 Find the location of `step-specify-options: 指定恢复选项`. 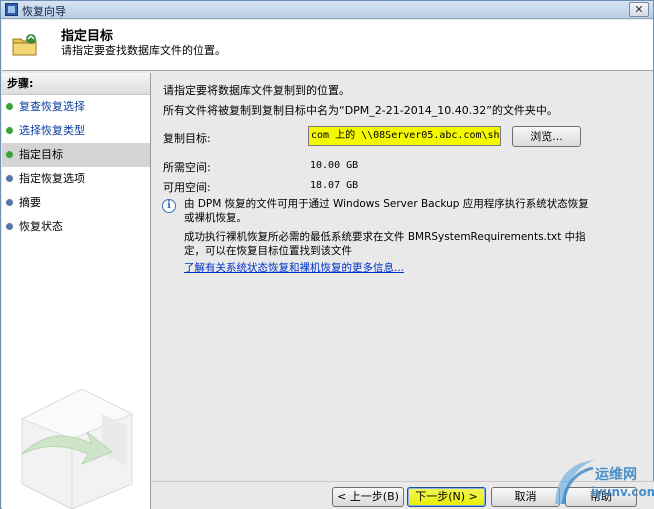

step-specify-options: 指定恢复选项 is located at coordinates (76, 179).